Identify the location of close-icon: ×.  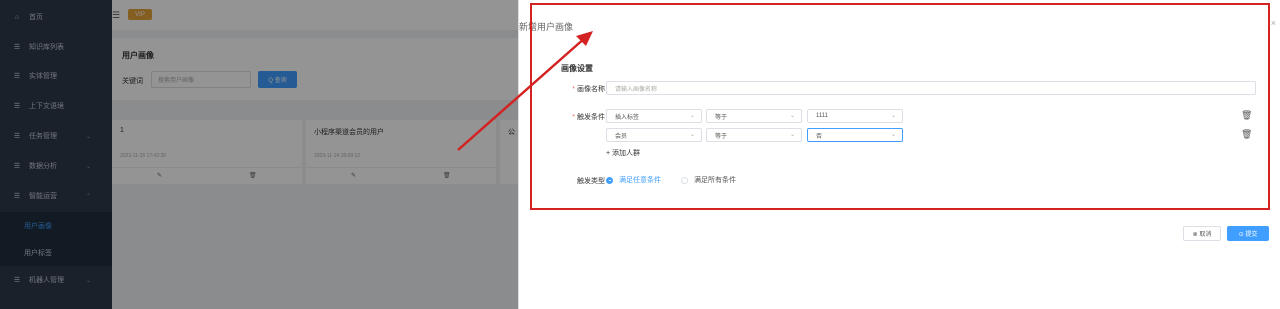
(1273, 23).